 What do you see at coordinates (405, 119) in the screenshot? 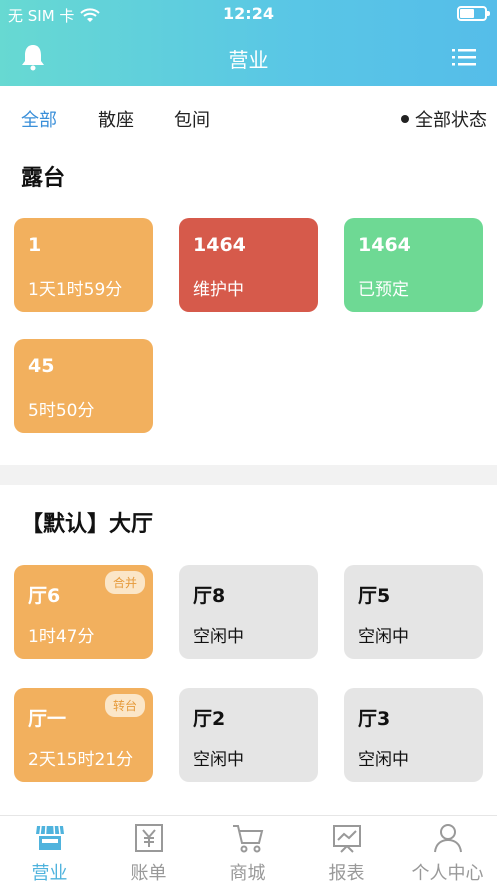
I see `status-dot-icon` at bounding box center [405, 119].